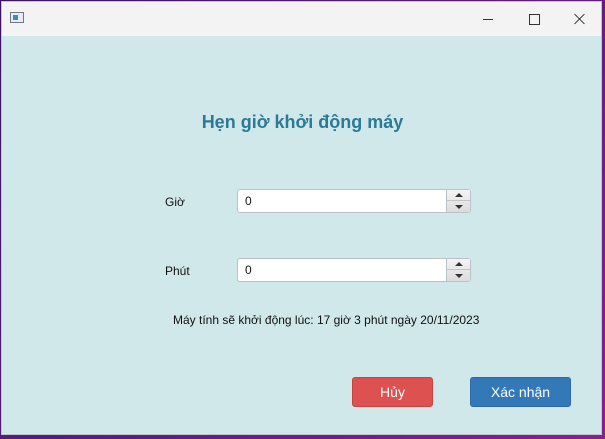  What do you see at coordinates (248, 201) in the screenshot?
I see `hour-input: 0` at bounding box center [248, 201].